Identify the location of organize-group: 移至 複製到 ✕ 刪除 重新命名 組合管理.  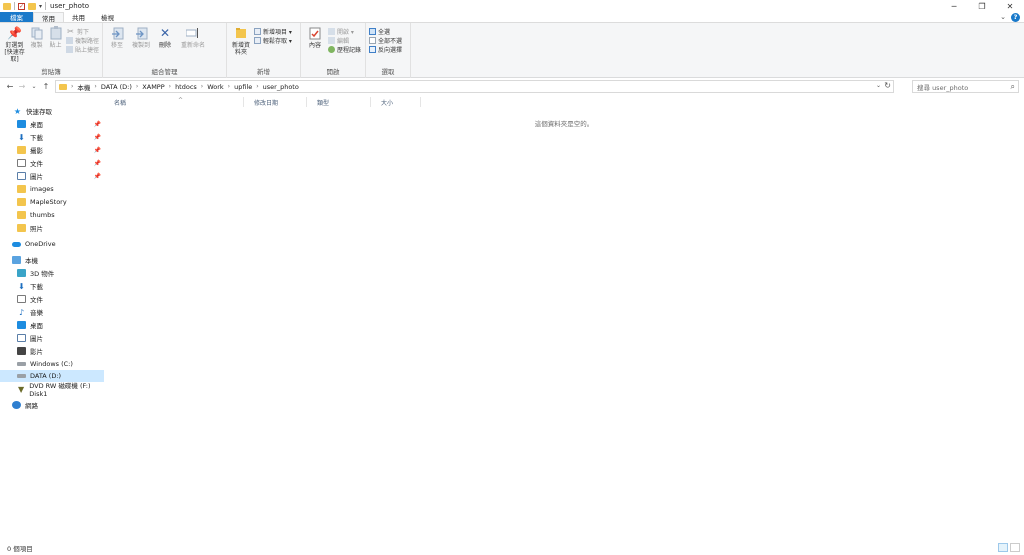
(165, 50).